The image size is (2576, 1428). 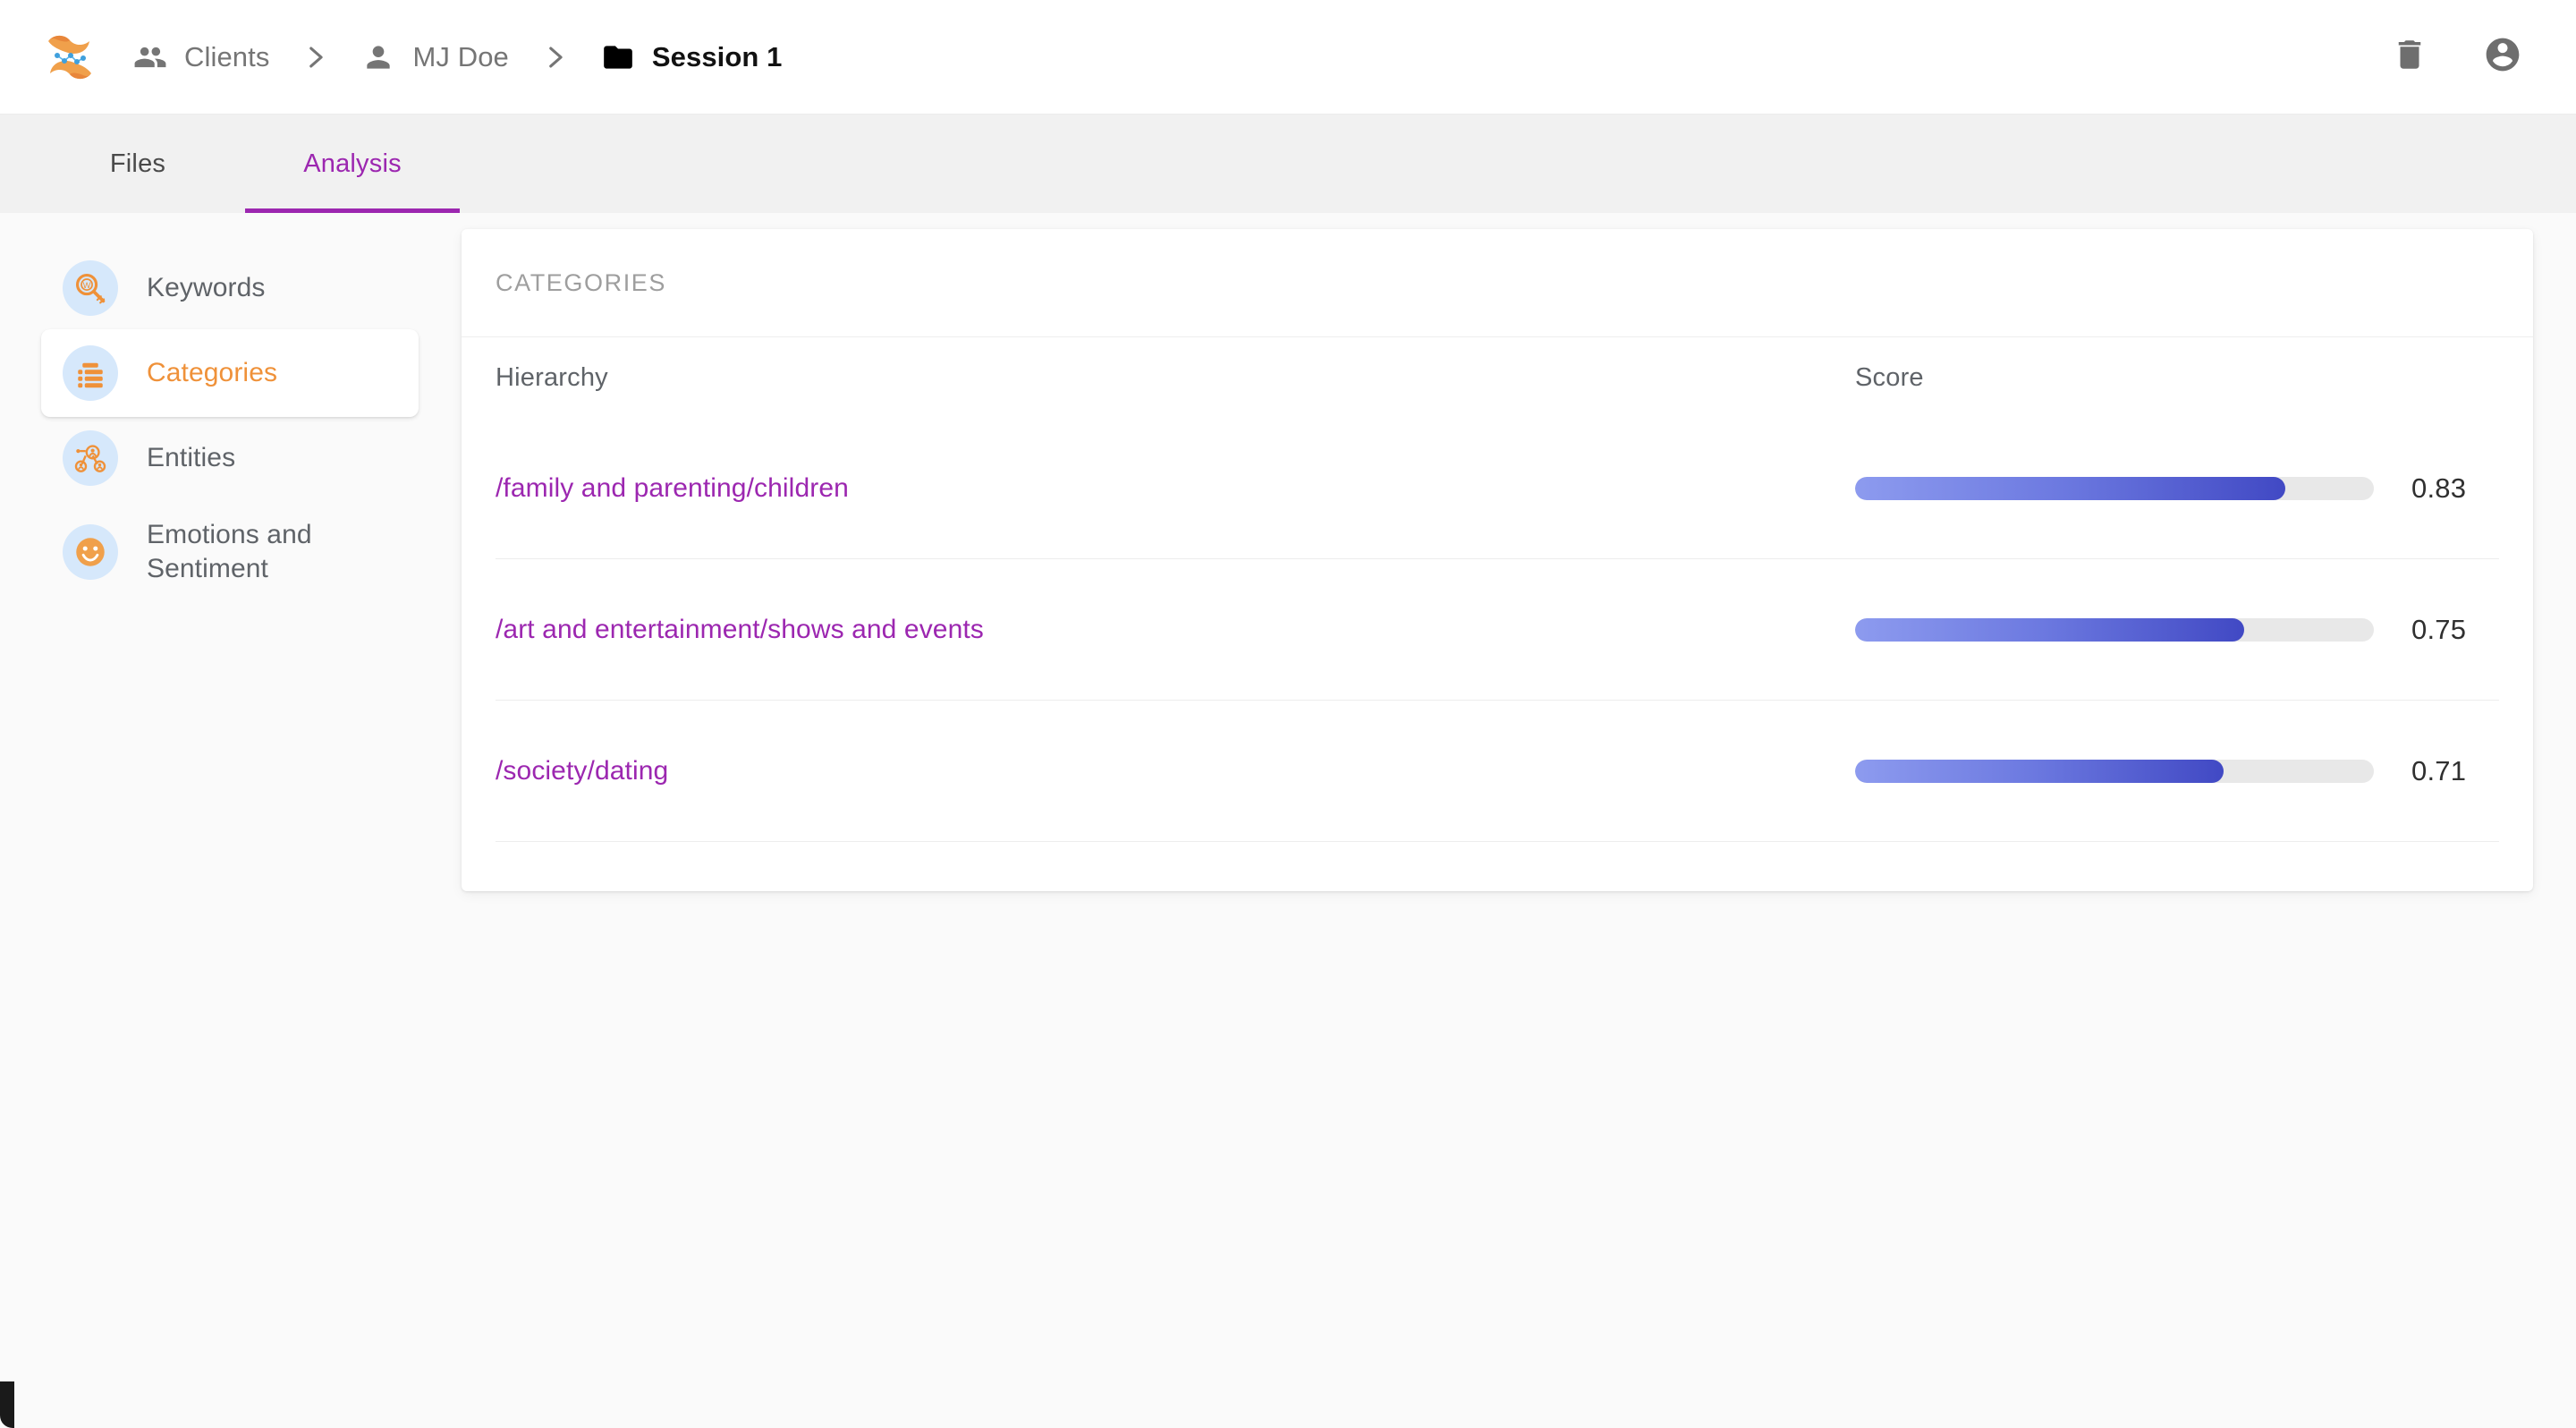 I want to click on tab-files-label: Files, so click(x=137, y=163).